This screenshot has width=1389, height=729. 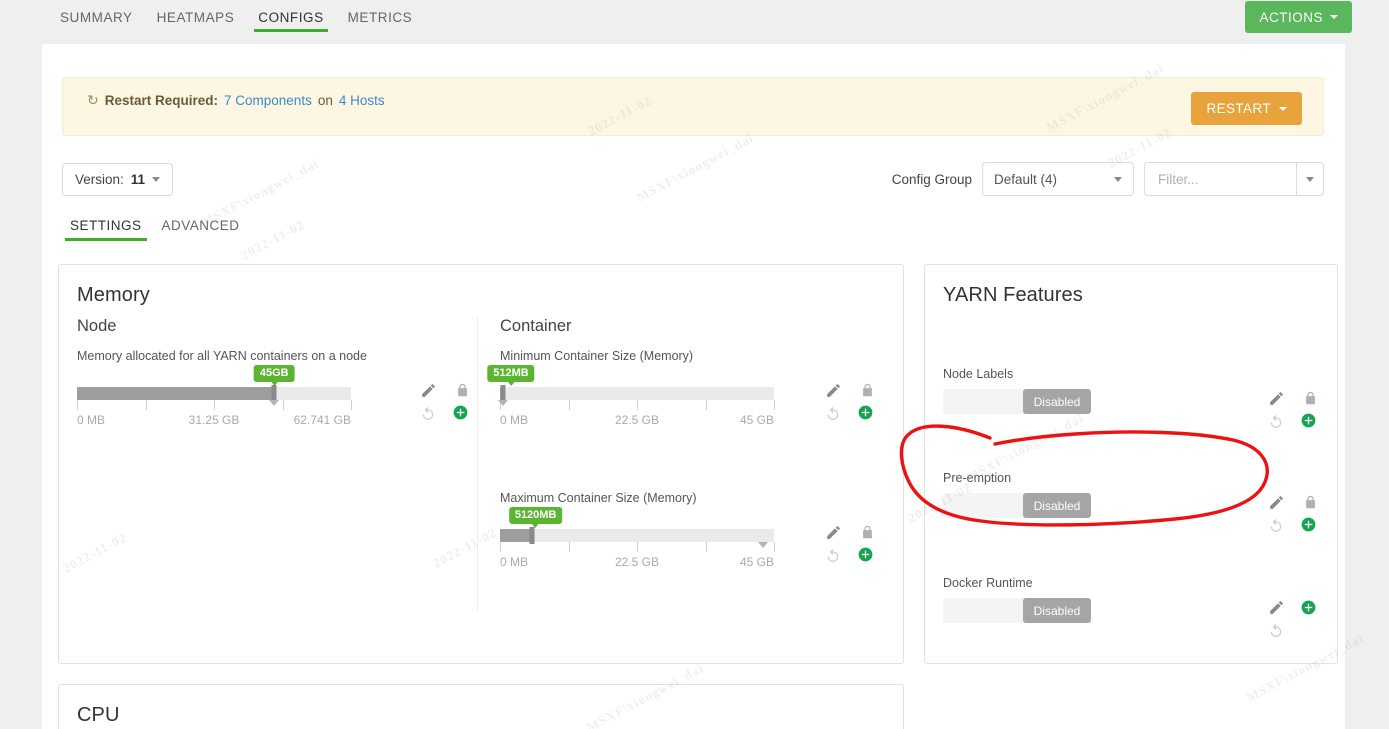 I want to click on scale-start-label: 0 MB, so click(x=514, y=562).